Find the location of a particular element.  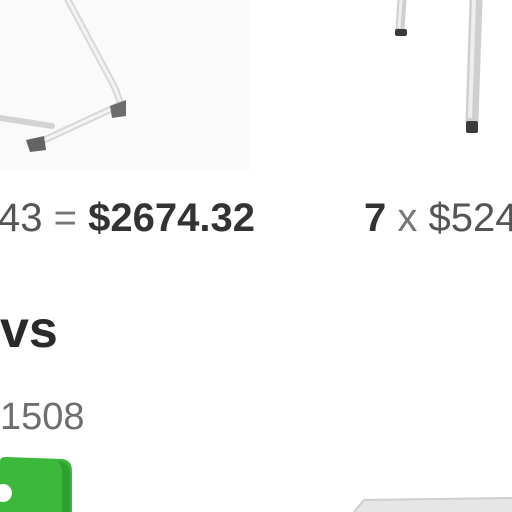

right-price-calculation: 7 x $524 is located at coordinates (438, 218).